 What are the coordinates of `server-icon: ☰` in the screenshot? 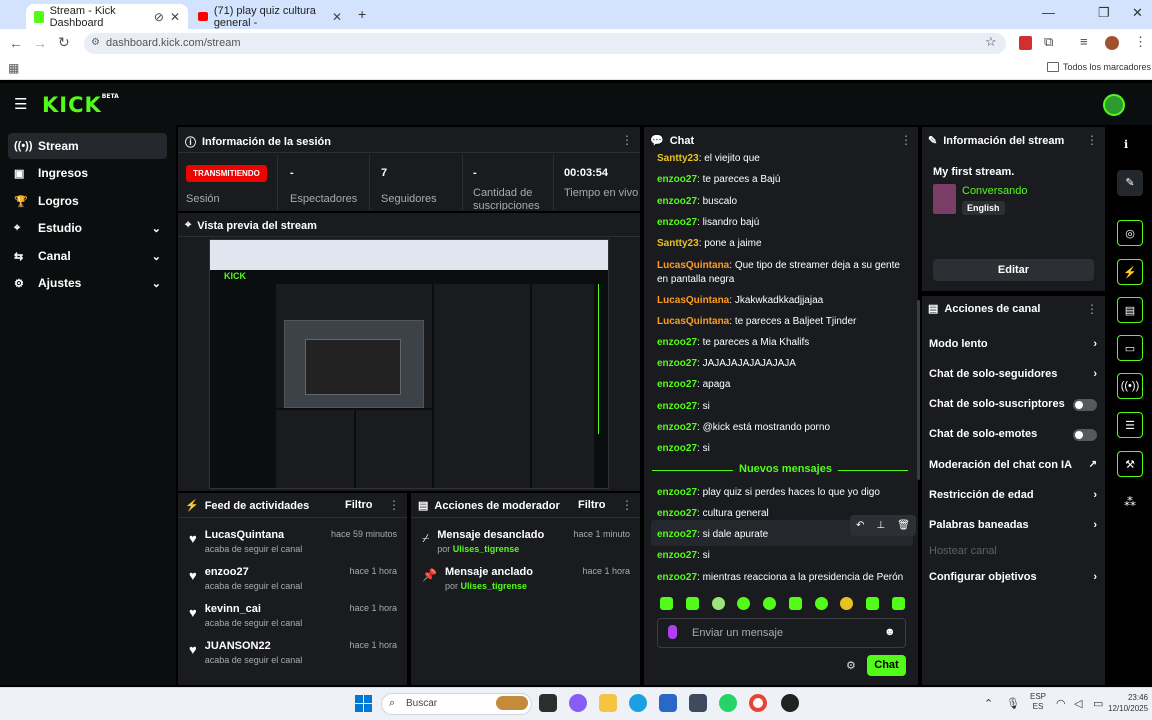 It's located at (1130, 425).